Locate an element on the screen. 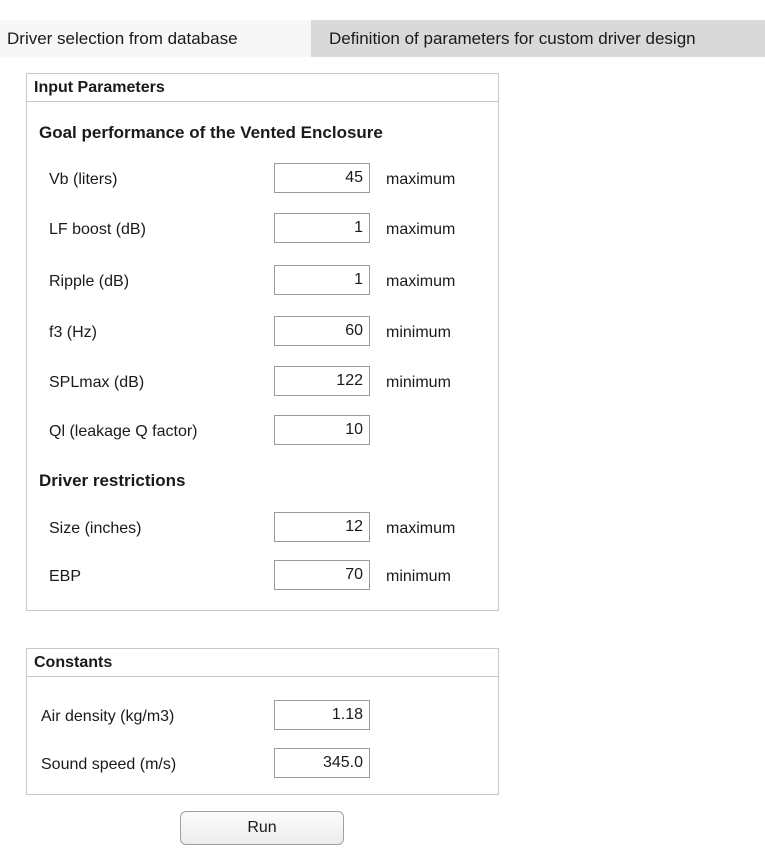 This screenshot has height=867, width=765. size-qualifier: maximum is located at coordinates (421, 528).